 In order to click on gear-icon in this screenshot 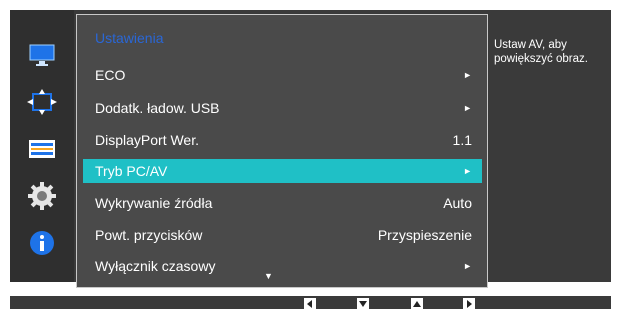, I will do `click(42, 196)`.